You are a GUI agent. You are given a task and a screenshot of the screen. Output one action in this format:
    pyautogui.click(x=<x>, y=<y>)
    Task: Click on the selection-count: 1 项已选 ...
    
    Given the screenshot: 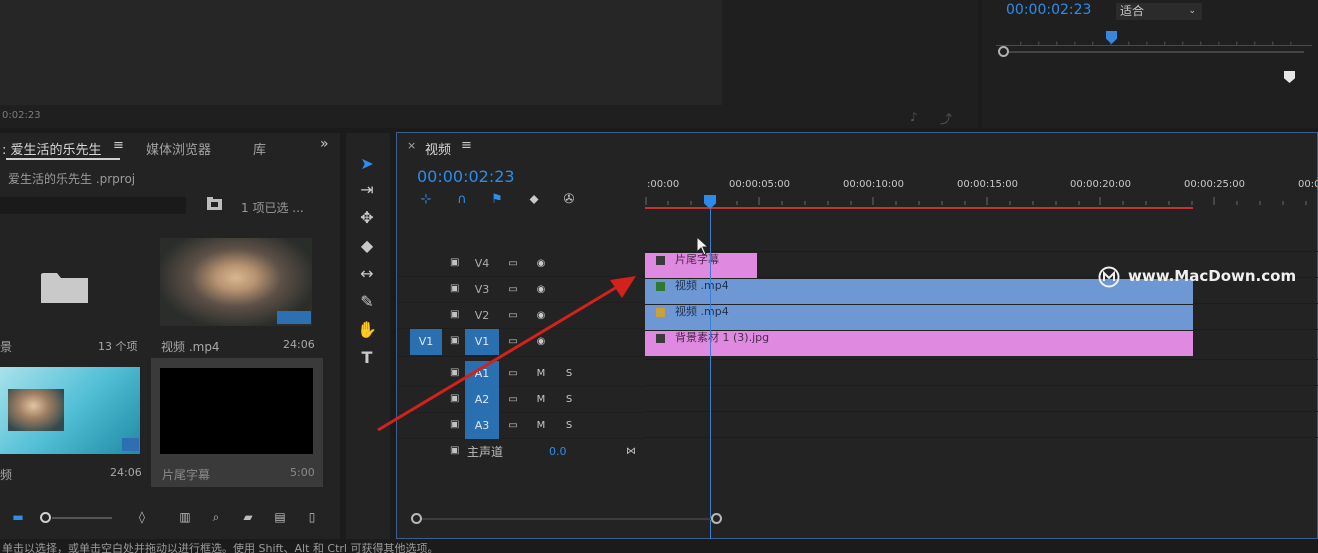 What is the action you would take?
    pyautogui.click(x=272, y=208)
    